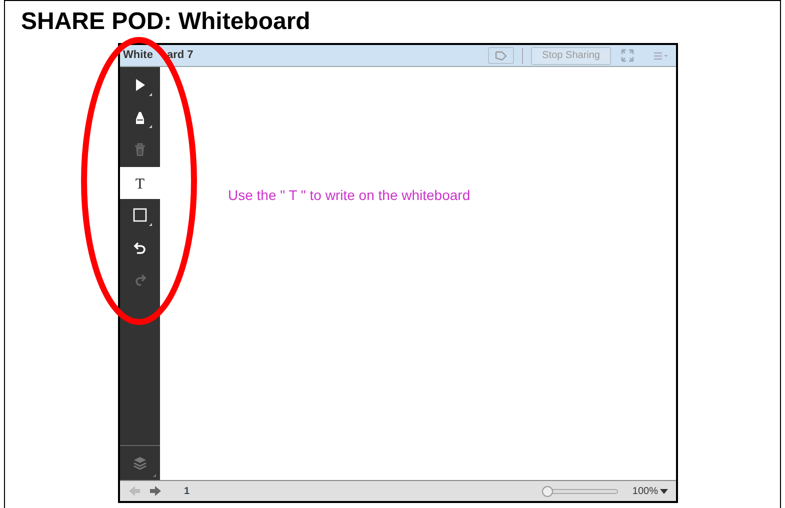  Describe the element at coordinates (627, 55) in the screenshot. I see `fullscreen-icon` at that location.